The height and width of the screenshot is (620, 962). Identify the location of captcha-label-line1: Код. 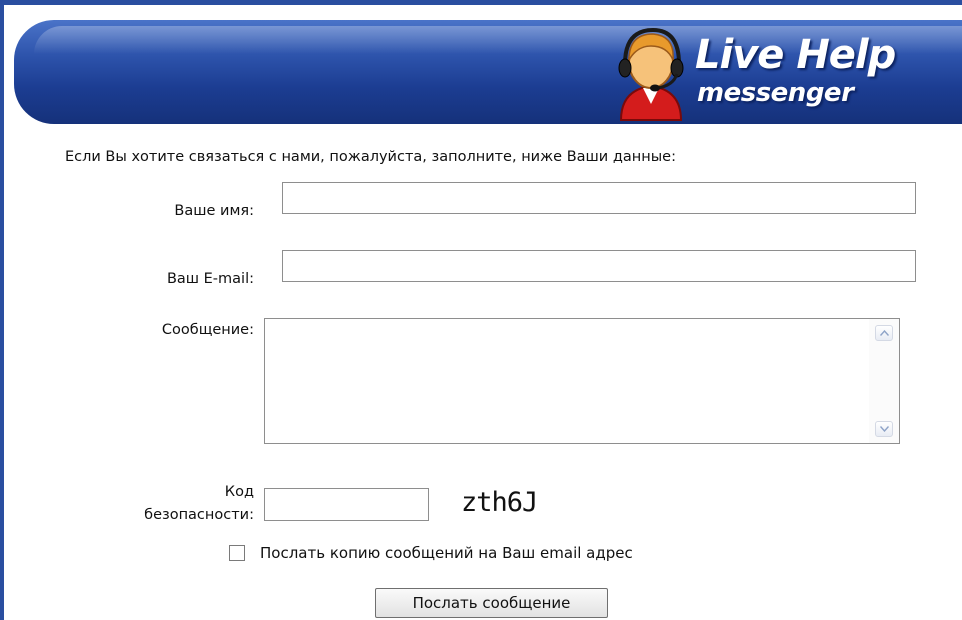
(239, 492).